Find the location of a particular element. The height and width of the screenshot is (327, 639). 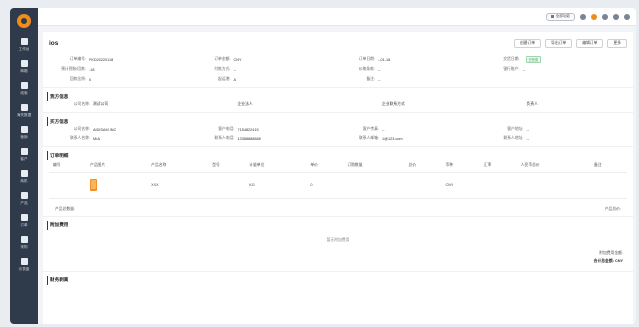

info-field: 预计到账/回款: -18 is located at coordinates (78, 69).